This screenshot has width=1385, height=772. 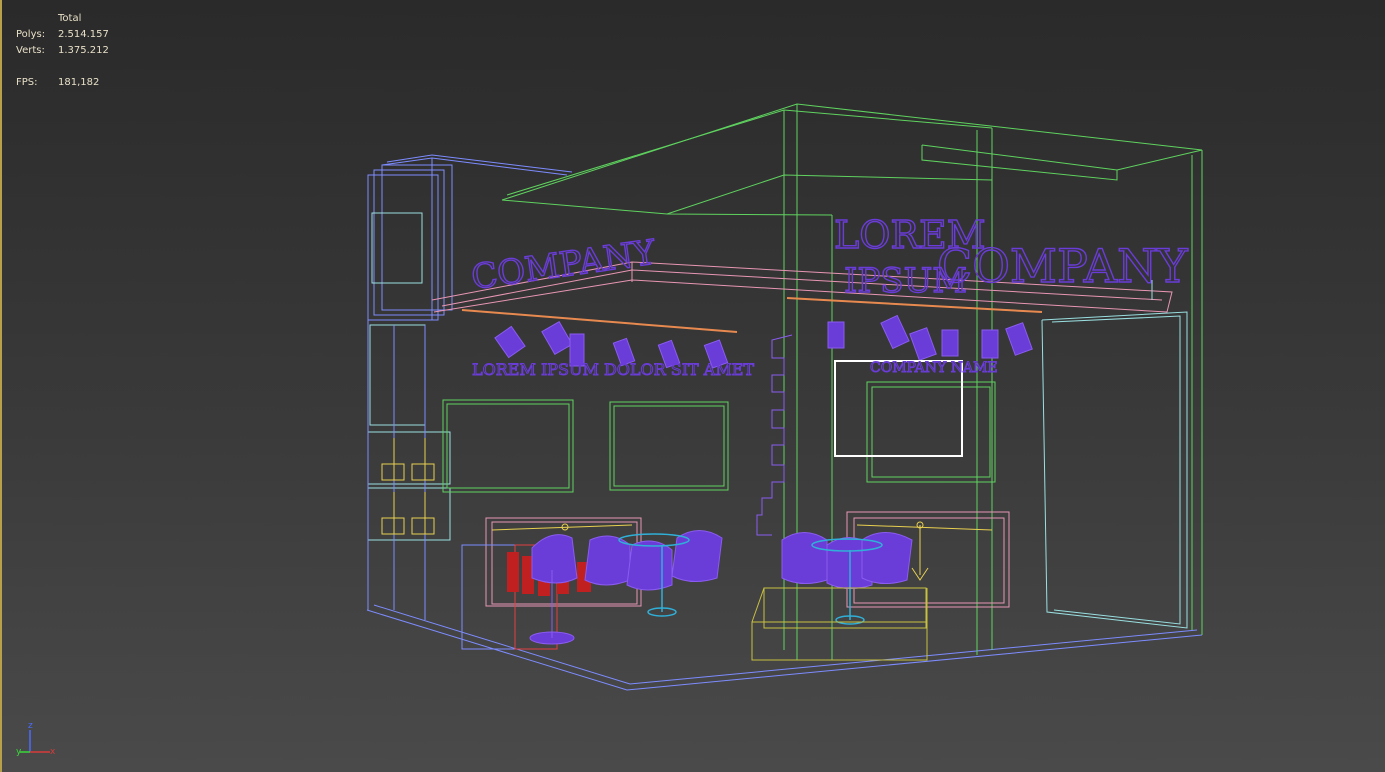 I want to click on light-tracks, so click(x=752, y=315).